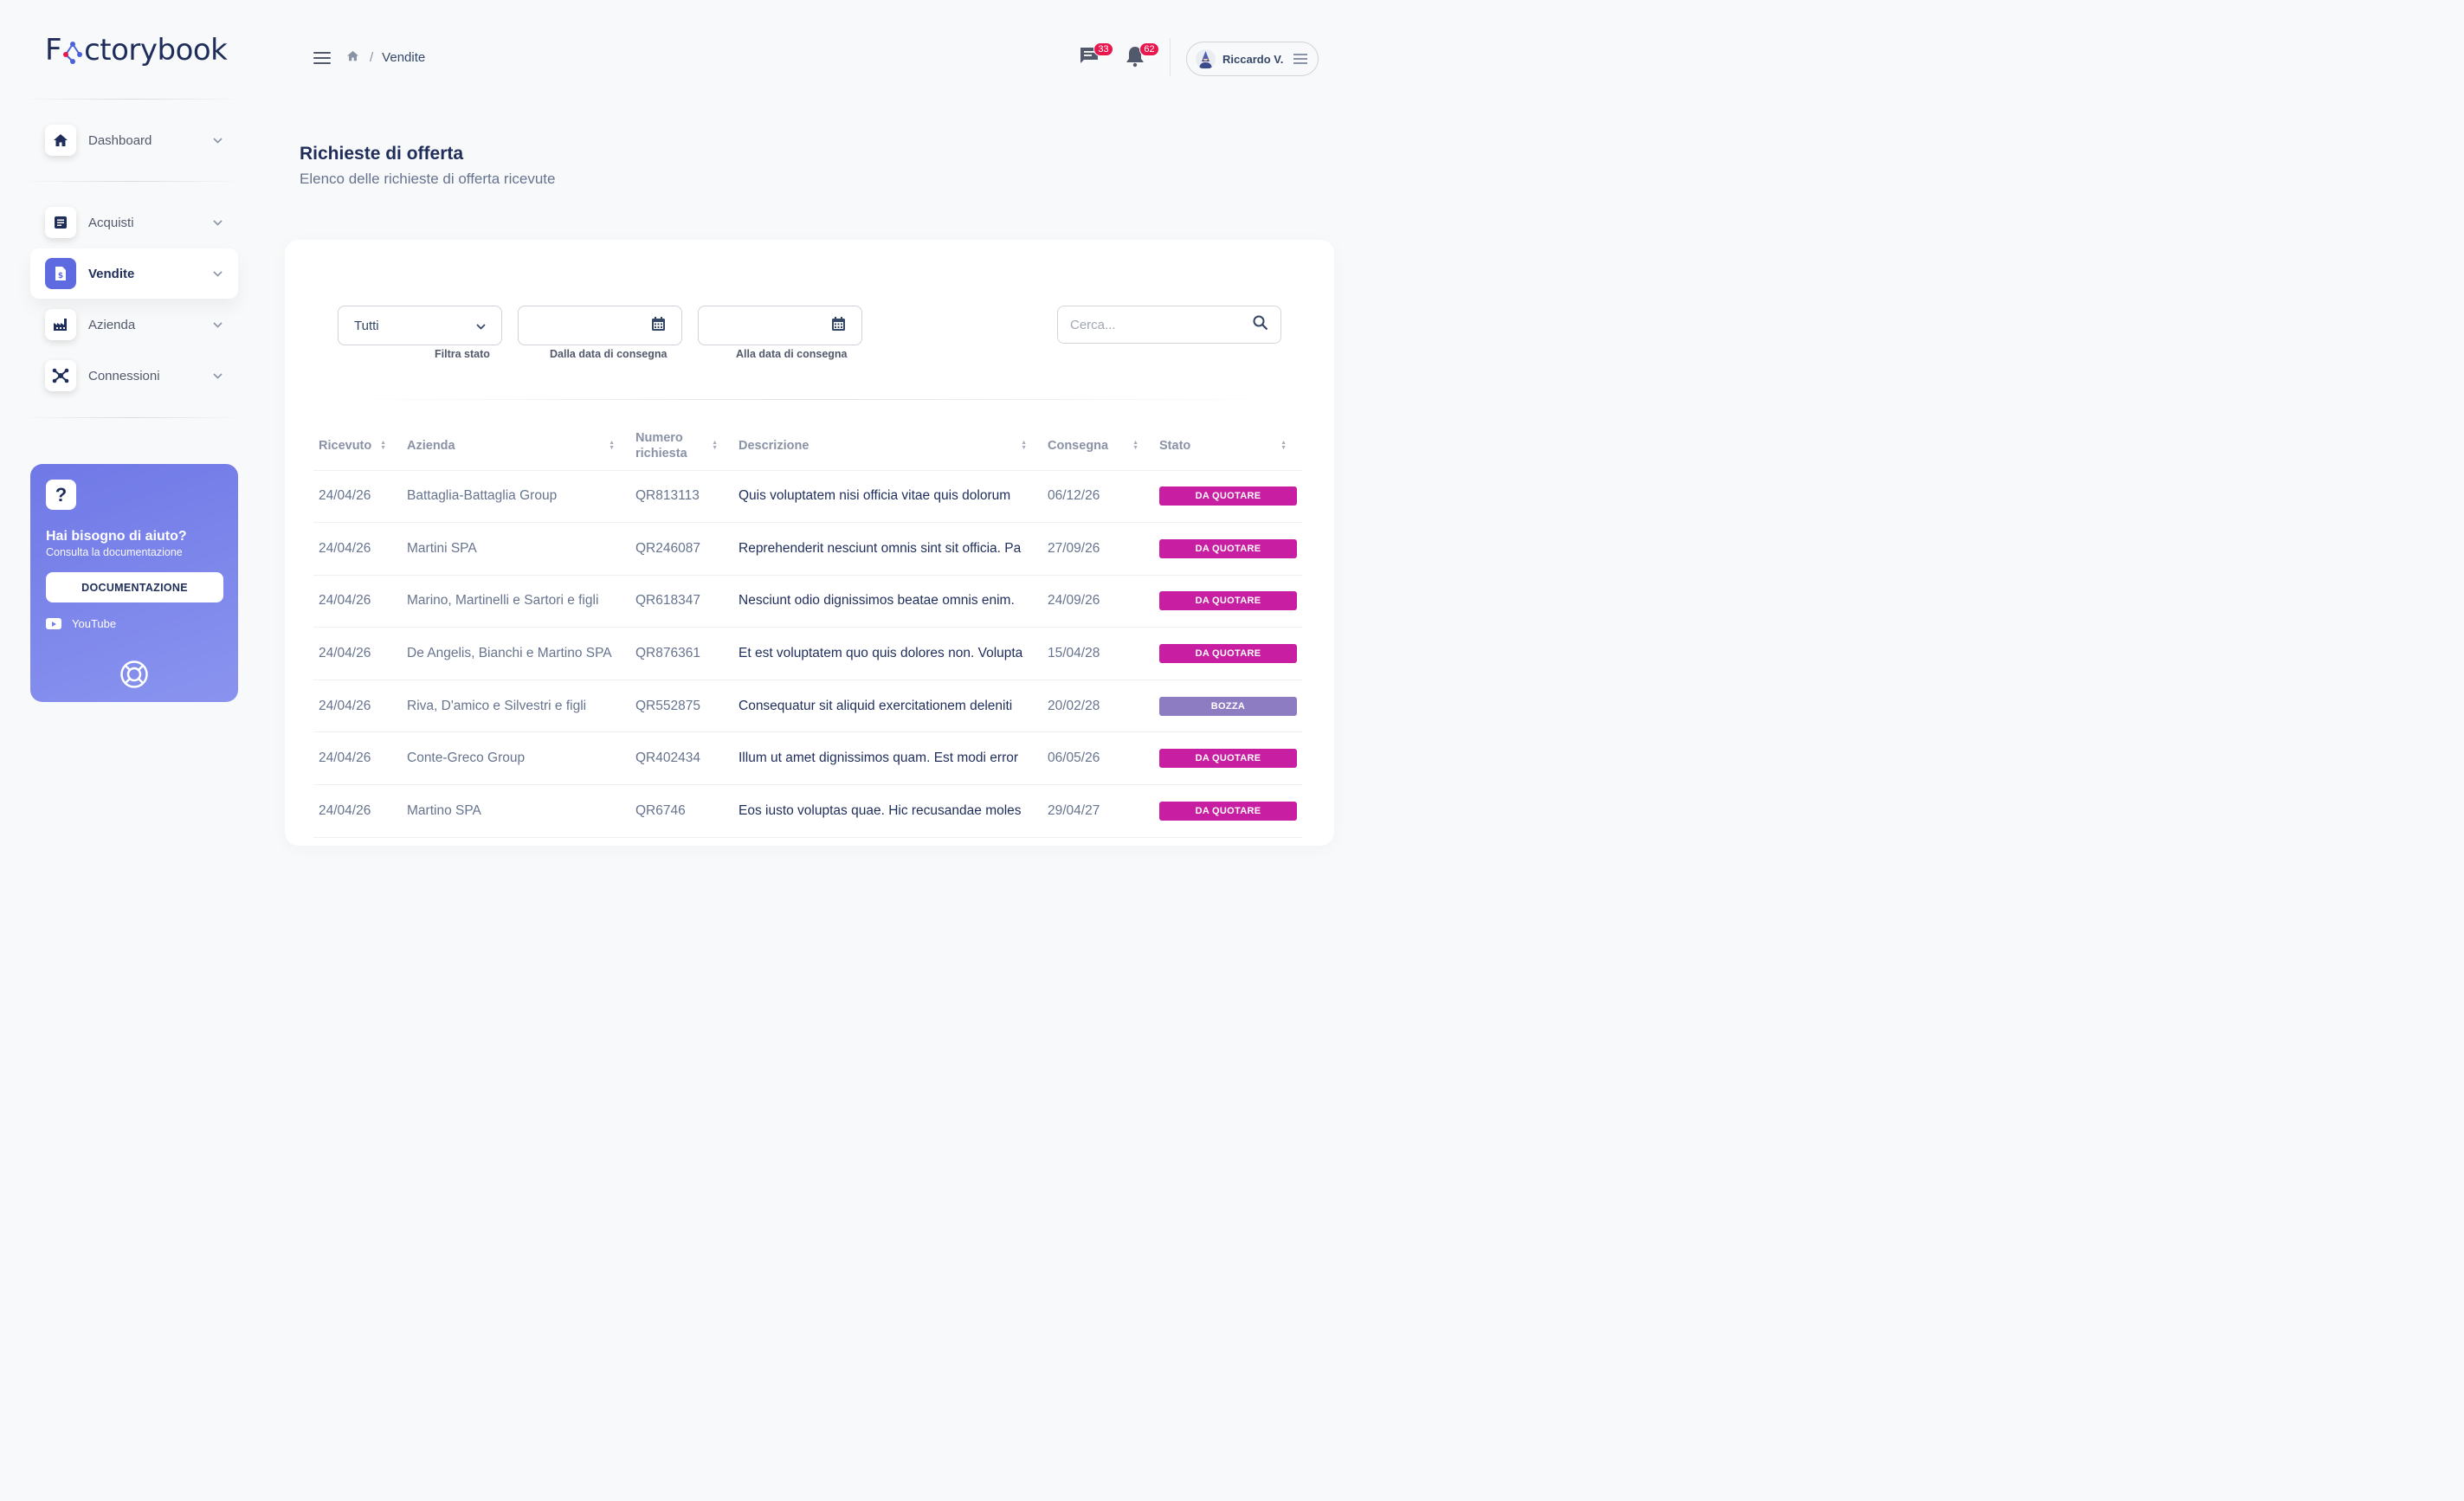 This screenshot has width=2464, height=1501. What do you see at coordinates (420, 325) in the screenshot?
I see `status-filter-select: Tutti` at bounding box center [420, 325].